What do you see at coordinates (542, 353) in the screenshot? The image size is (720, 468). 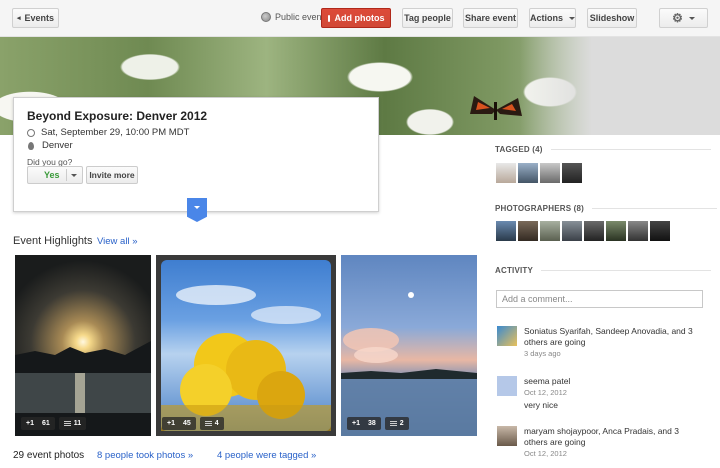 I see `activity-time: 3 days ago` at bounding box center [542, 353].